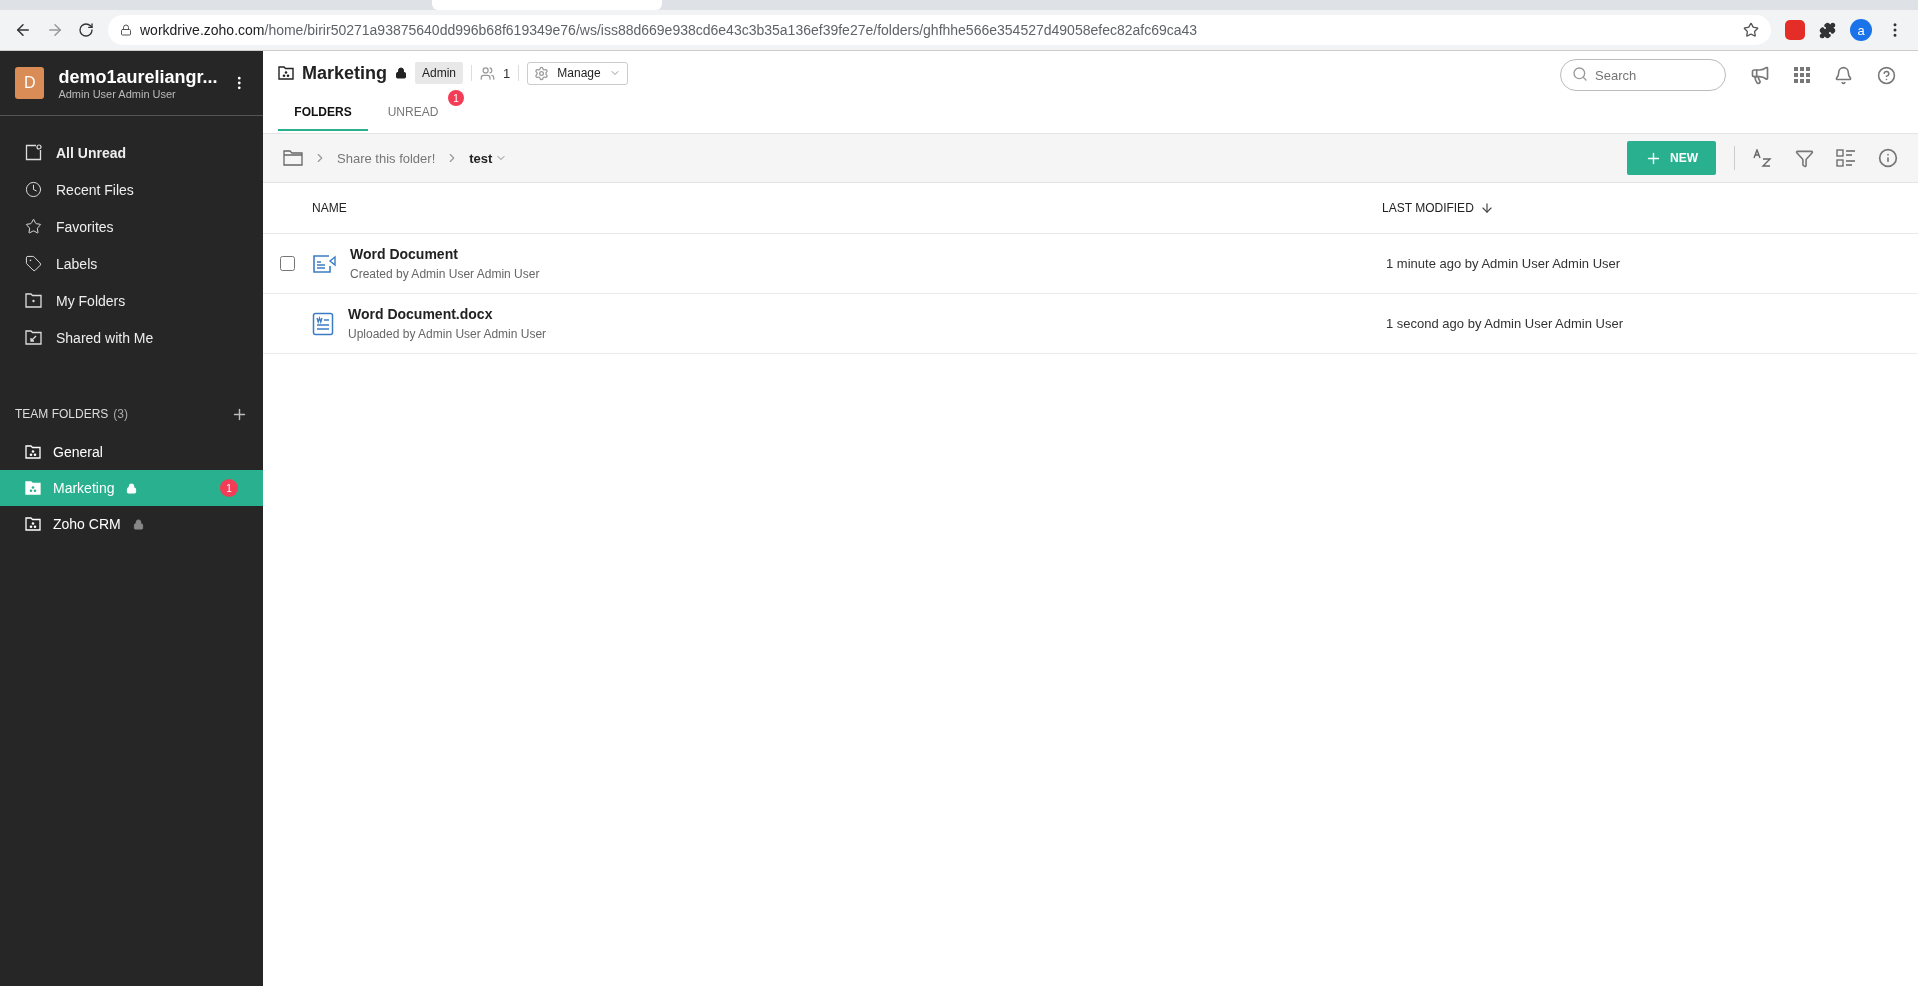 The height and width of the screenshot is (986, 1918). What do you see at coordinates (202, 30) in the screenshot?
I see `url-host: workdrive.zoho.com` at bounding box center [202, 30].